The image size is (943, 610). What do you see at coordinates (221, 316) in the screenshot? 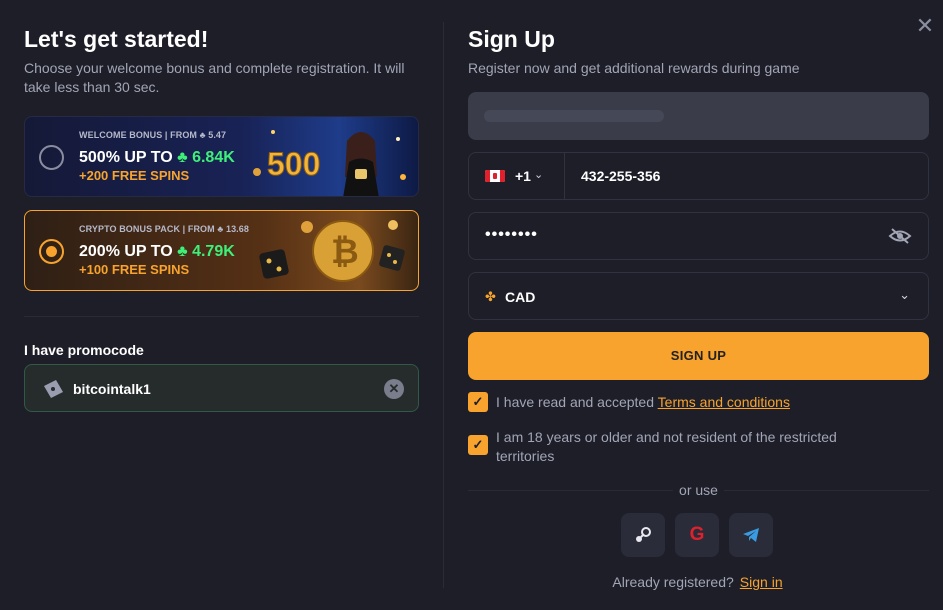
I see `section-divider` at bounding box center [221, 316].